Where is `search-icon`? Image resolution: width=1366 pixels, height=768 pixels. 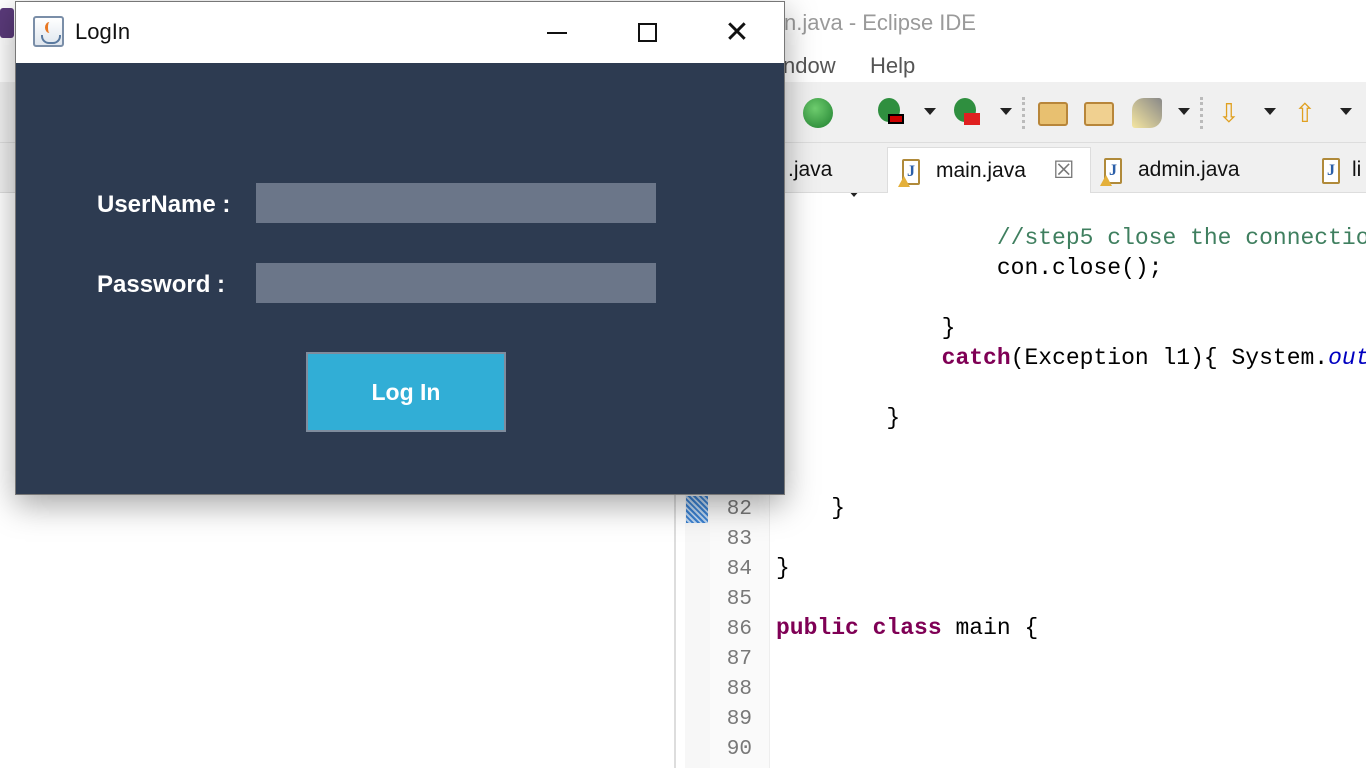 search-icon is located at coordinates (1147, 113).